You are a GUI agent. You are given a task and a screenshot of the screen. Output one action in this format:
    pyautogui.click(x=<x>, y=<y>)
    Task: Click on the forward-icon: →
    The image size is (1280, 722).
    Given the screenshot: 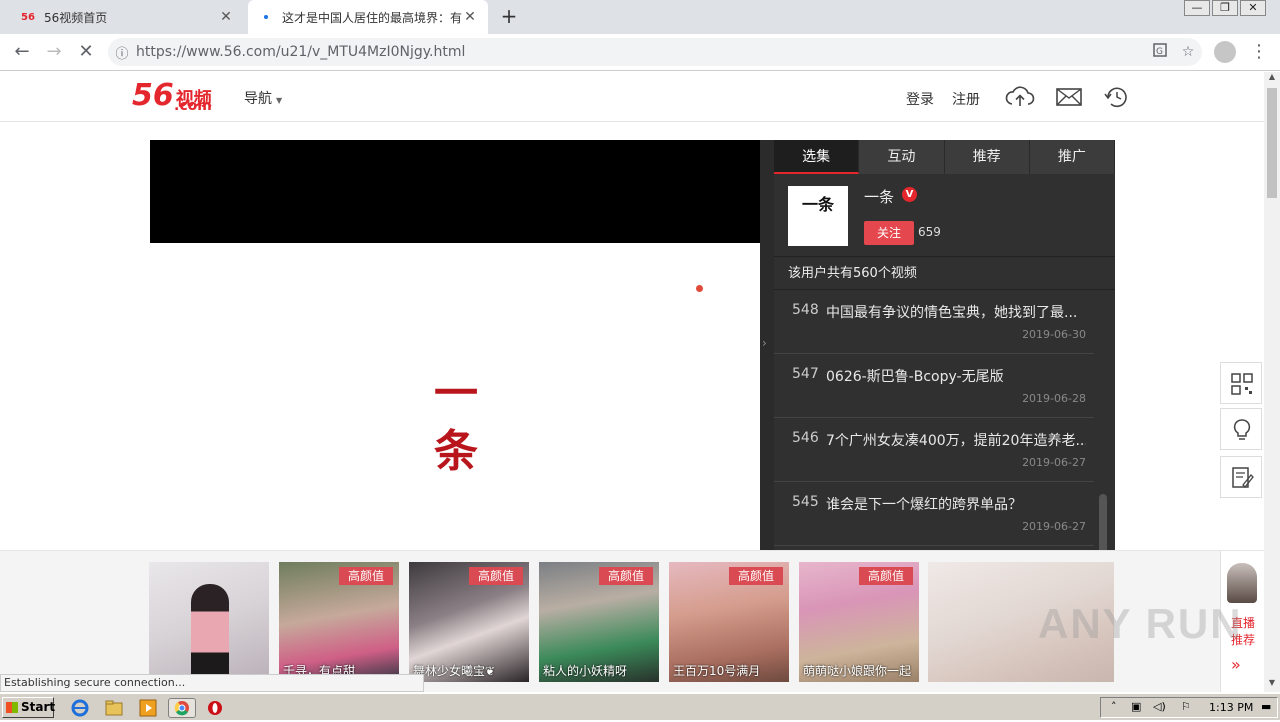 What is the action you would take?
    pyautogui.click(x=54, y=52)
    